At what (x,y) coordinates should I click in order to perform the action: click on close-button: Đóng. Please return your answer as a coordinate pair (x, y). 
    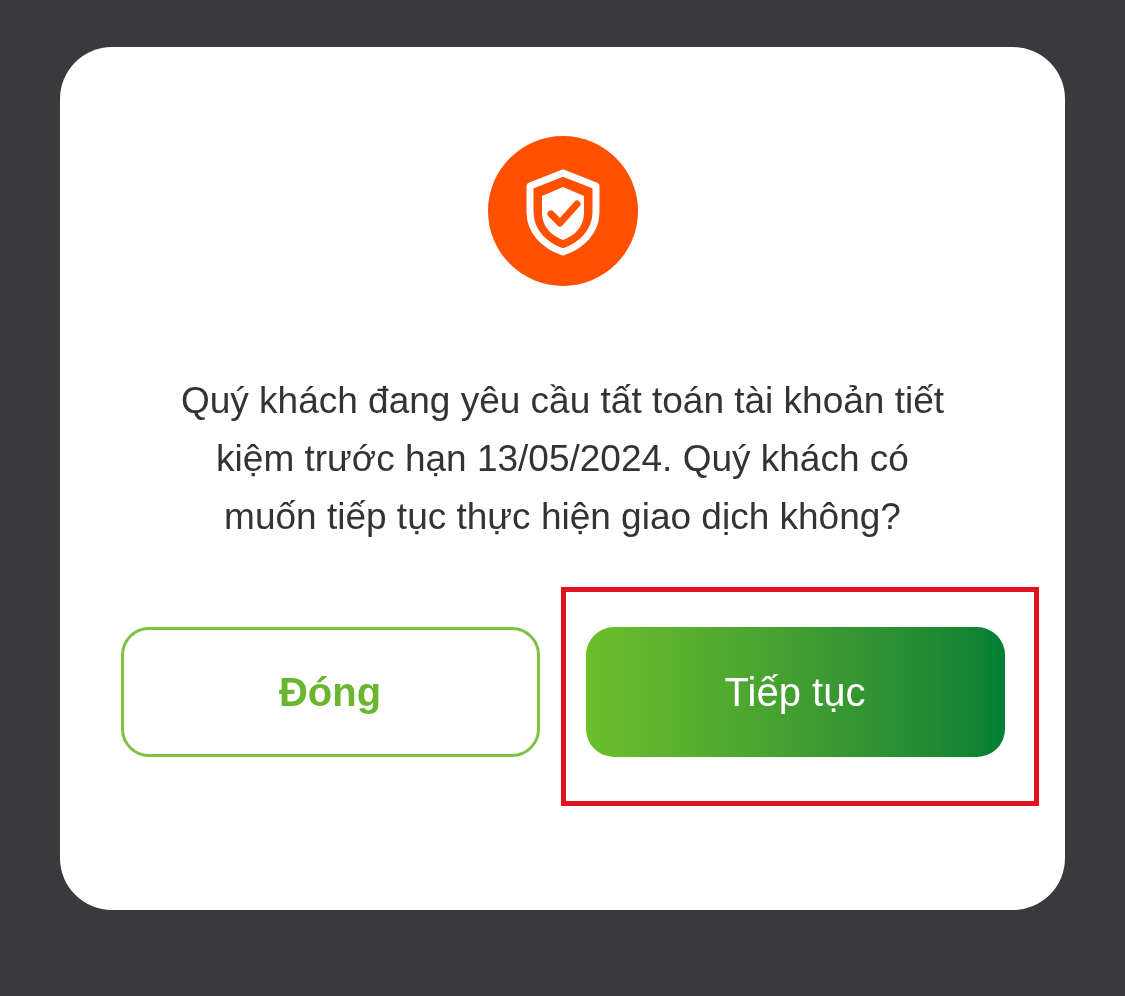
    Looking at the image, I should click on (330, 692).